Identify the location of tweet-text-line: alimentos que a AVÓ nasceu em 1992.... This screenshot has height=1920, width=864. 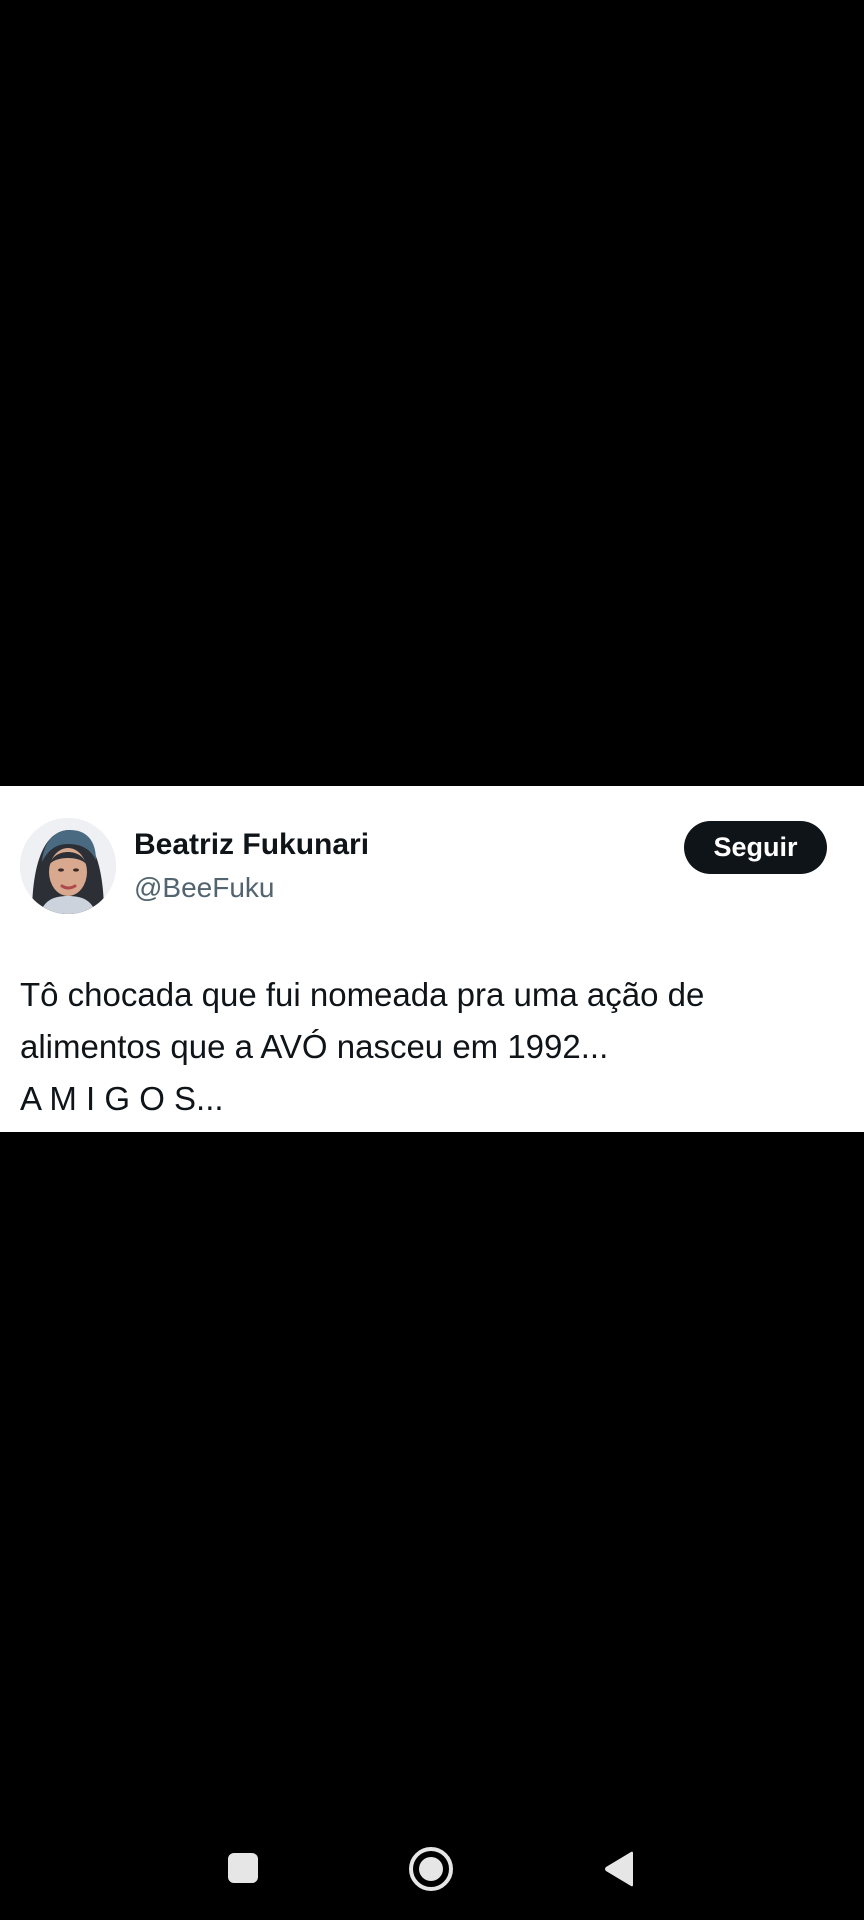
(314, 1046).